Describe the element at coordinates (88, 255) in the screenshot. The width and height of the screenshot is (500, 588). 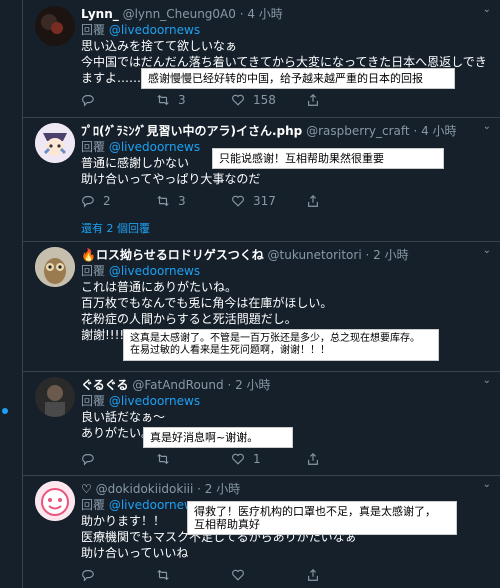
I see `fire-icon: 🔥` at that location.